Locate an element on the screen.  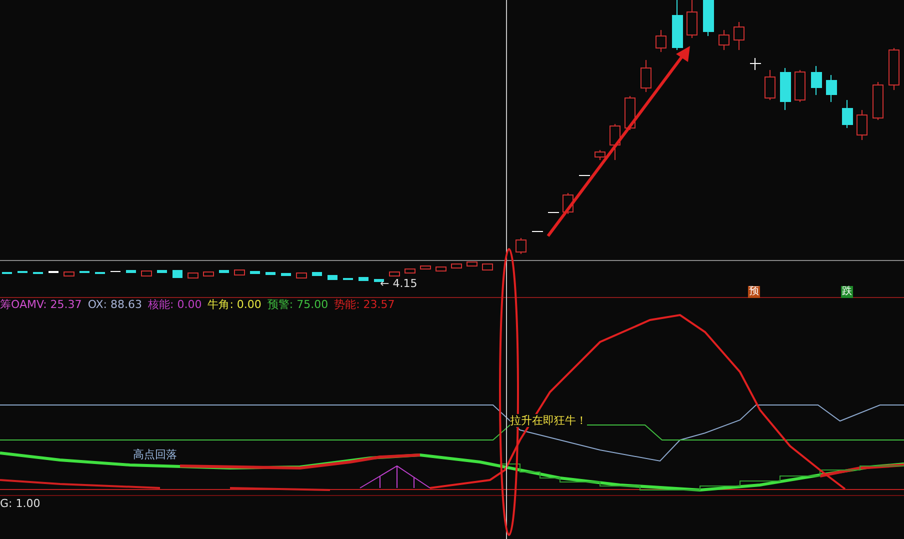
indicator-reading: OX: 88.63 is located at coordinates (115, 305).